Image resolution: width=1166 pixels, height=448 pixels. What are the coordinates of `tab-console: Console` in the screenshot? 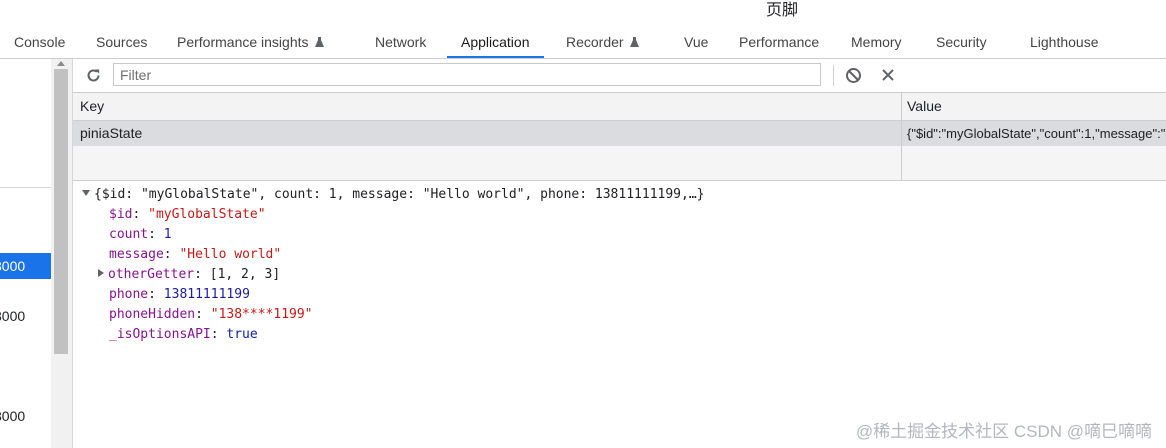 It's located at (39, 43).